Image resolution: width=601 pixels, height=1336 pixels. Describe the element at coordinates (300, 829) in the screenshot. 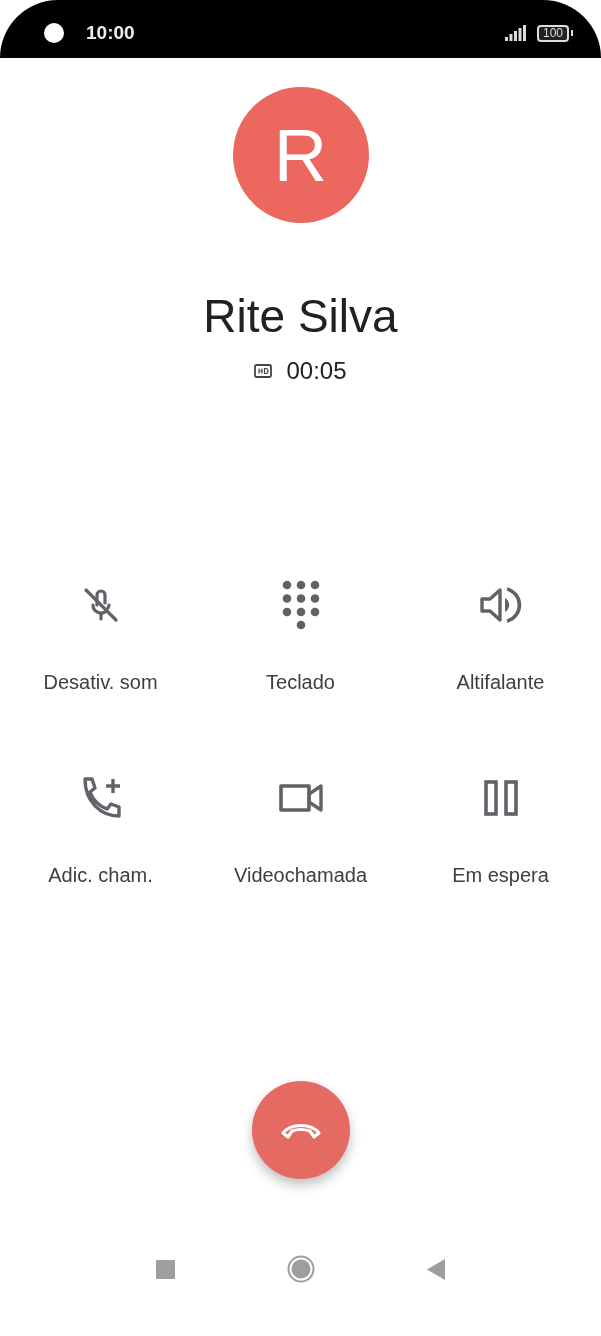

I see `call-action-button: Videochamada` at that location.